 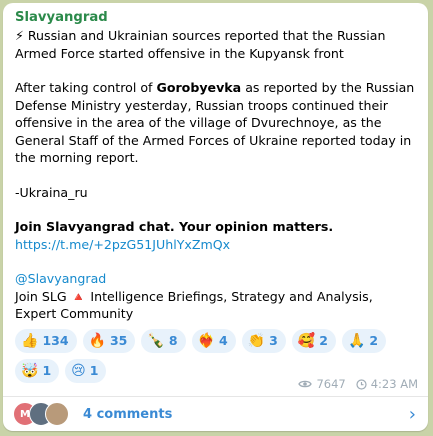 I want to click on lightning-icon: ⚡, so click(x=19, y=35).